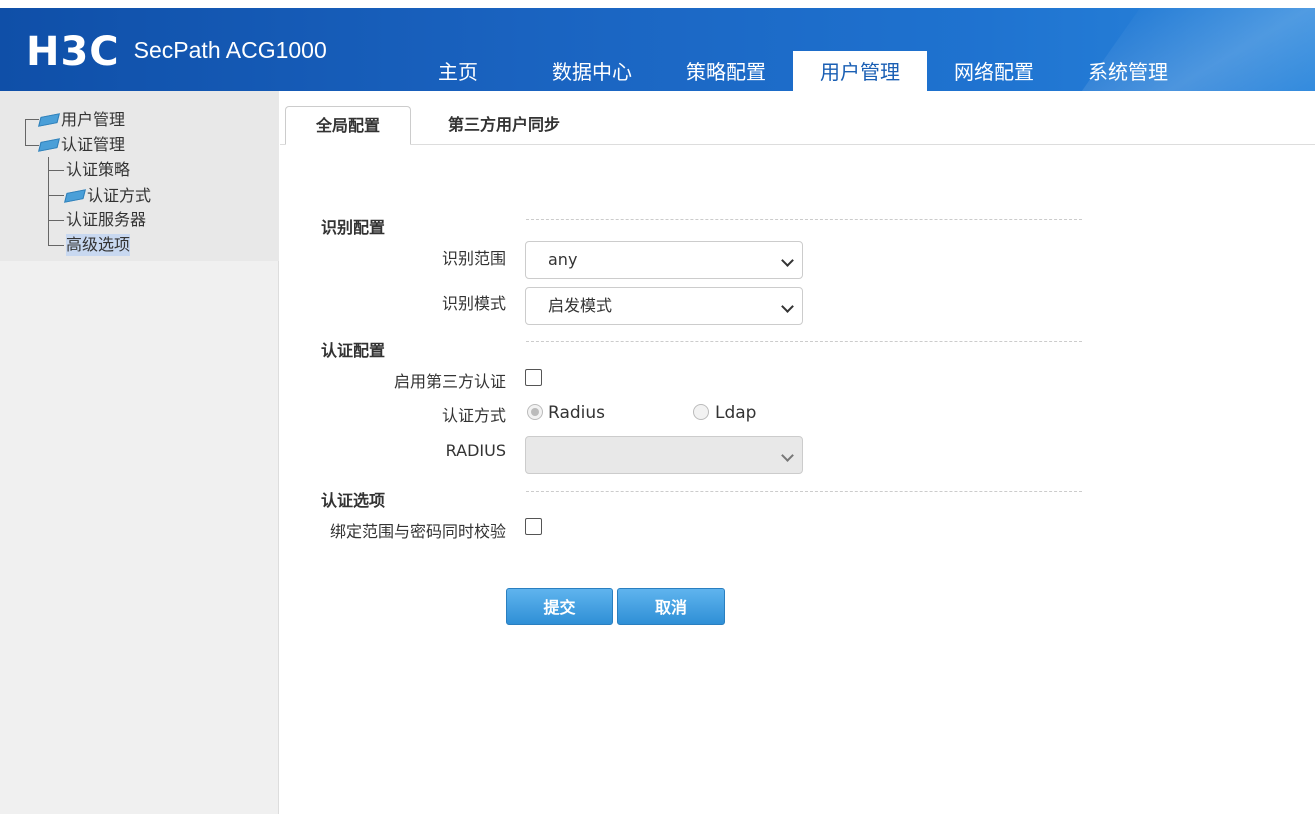 The image size is (1315, 814). Describe the element at coordinates (994, 71) in the screenshot. I see `nav-network-config: 网络配置` at that location.